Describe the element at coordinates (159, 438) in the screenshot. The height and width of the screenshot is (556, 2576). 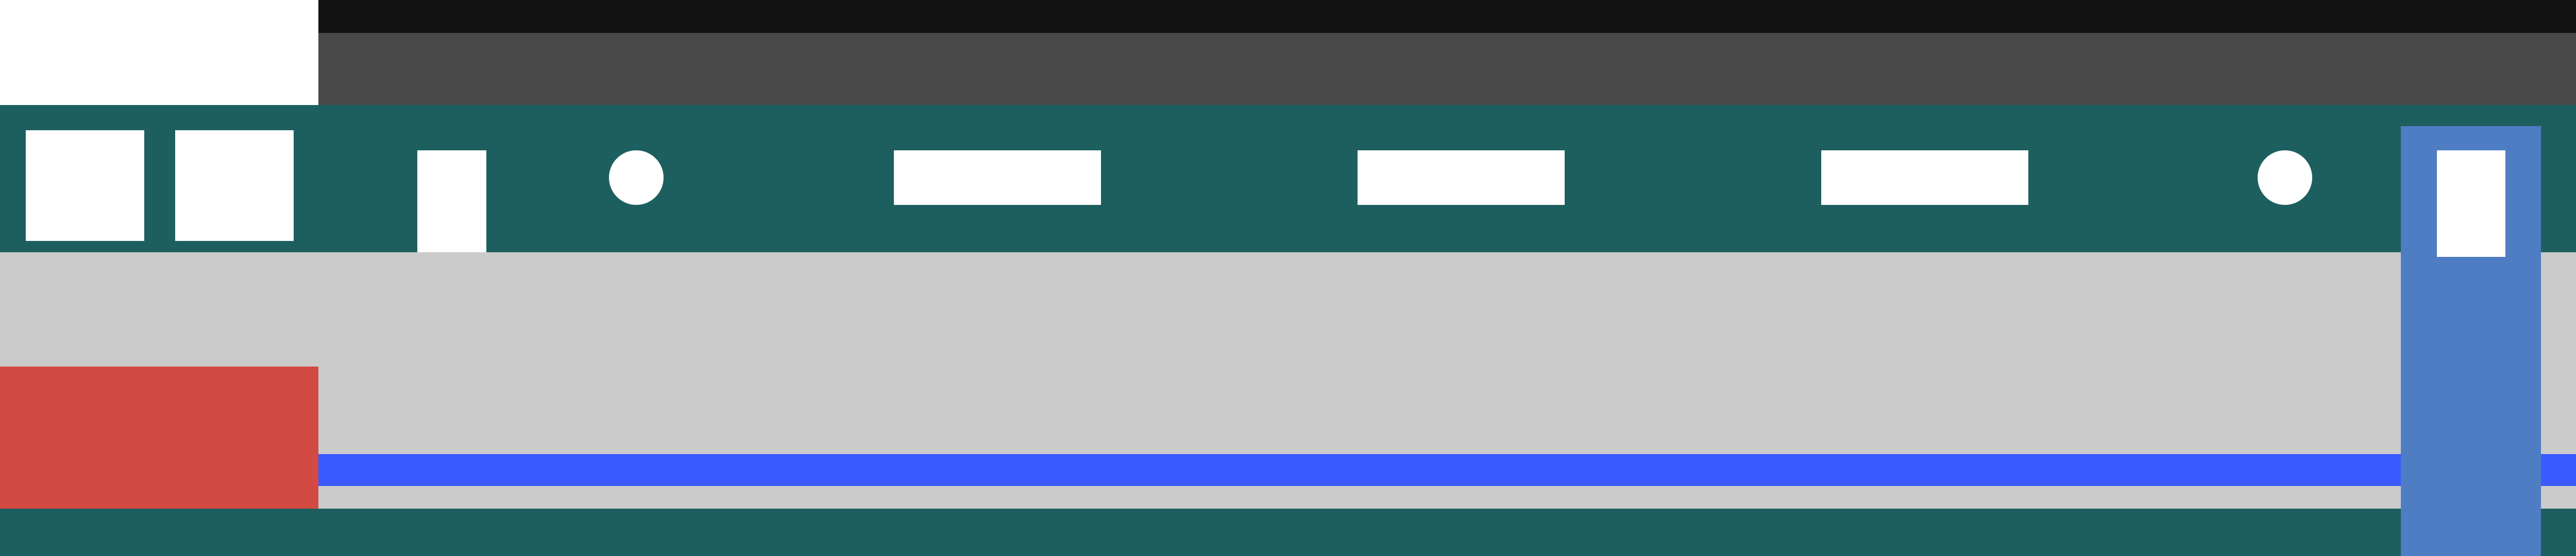
I see `status-block` at that location.